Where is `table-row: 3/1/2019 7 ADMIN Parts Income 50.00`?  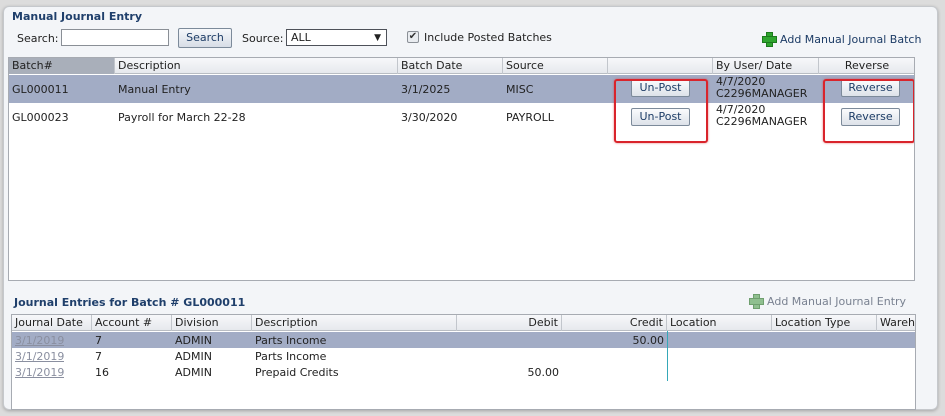
table-row: 3/1/2019 7 ADMIN Parts Income 50.00 is located at coordinates (463, 340).